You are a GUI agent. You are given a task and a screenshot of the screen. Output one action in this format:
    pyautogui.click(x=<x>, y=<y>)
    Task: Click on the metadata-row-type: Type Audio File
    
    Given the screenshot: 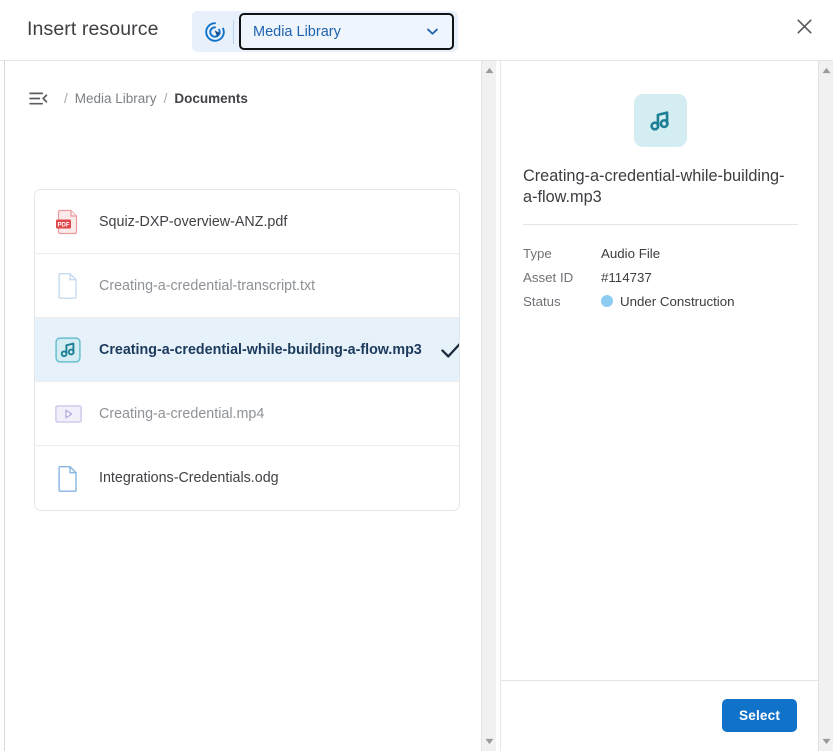 What is the action you would take?
    pyautogui.click(x=662, y=253)
    